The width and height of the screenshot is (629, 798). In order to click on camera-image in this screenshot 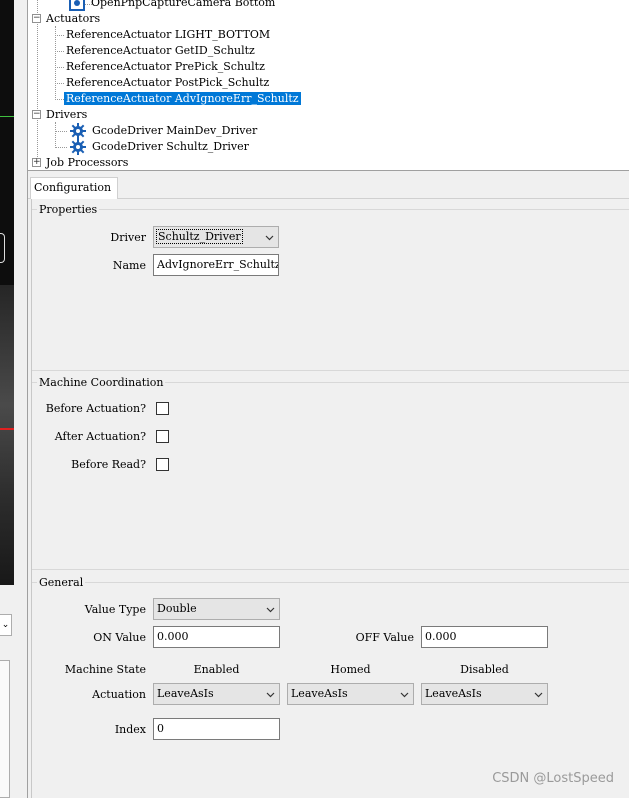, I will do `click(7, 435)`.